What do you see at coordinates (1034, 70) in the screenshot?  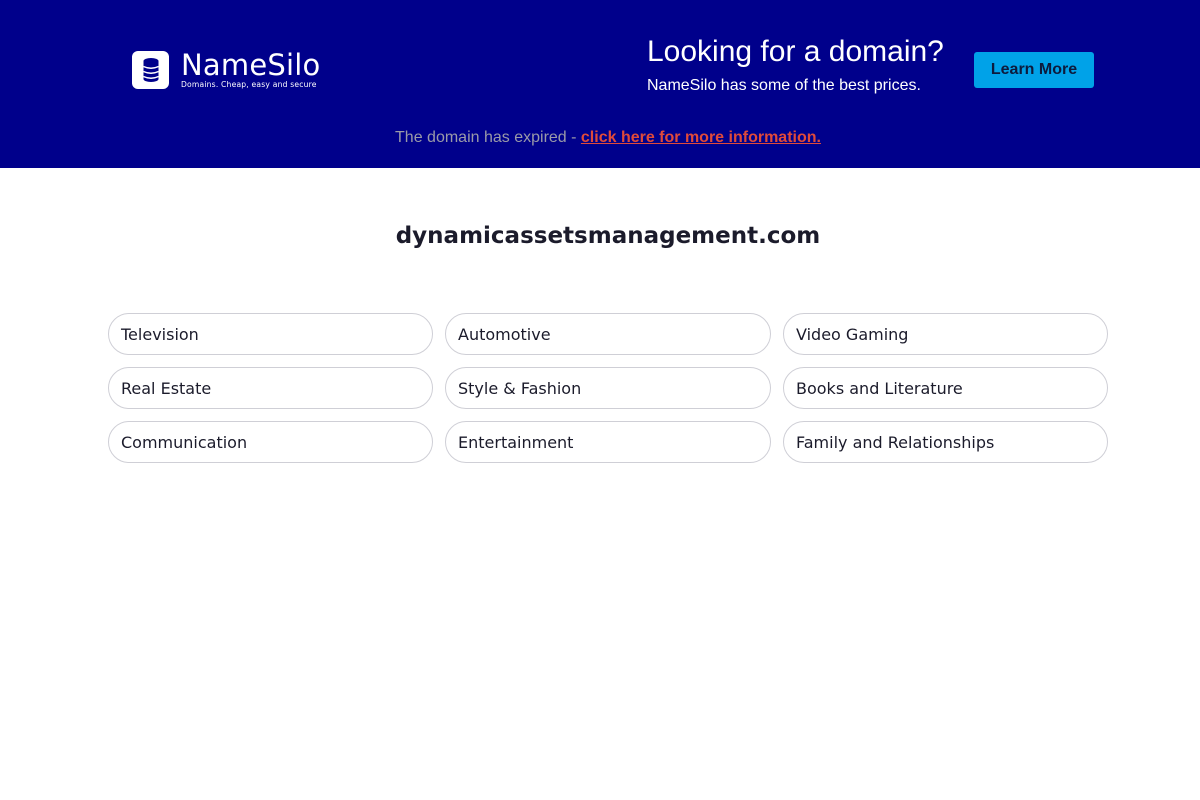 I see `learn-more-button: Learn More` at bounding box center [1034, 70].